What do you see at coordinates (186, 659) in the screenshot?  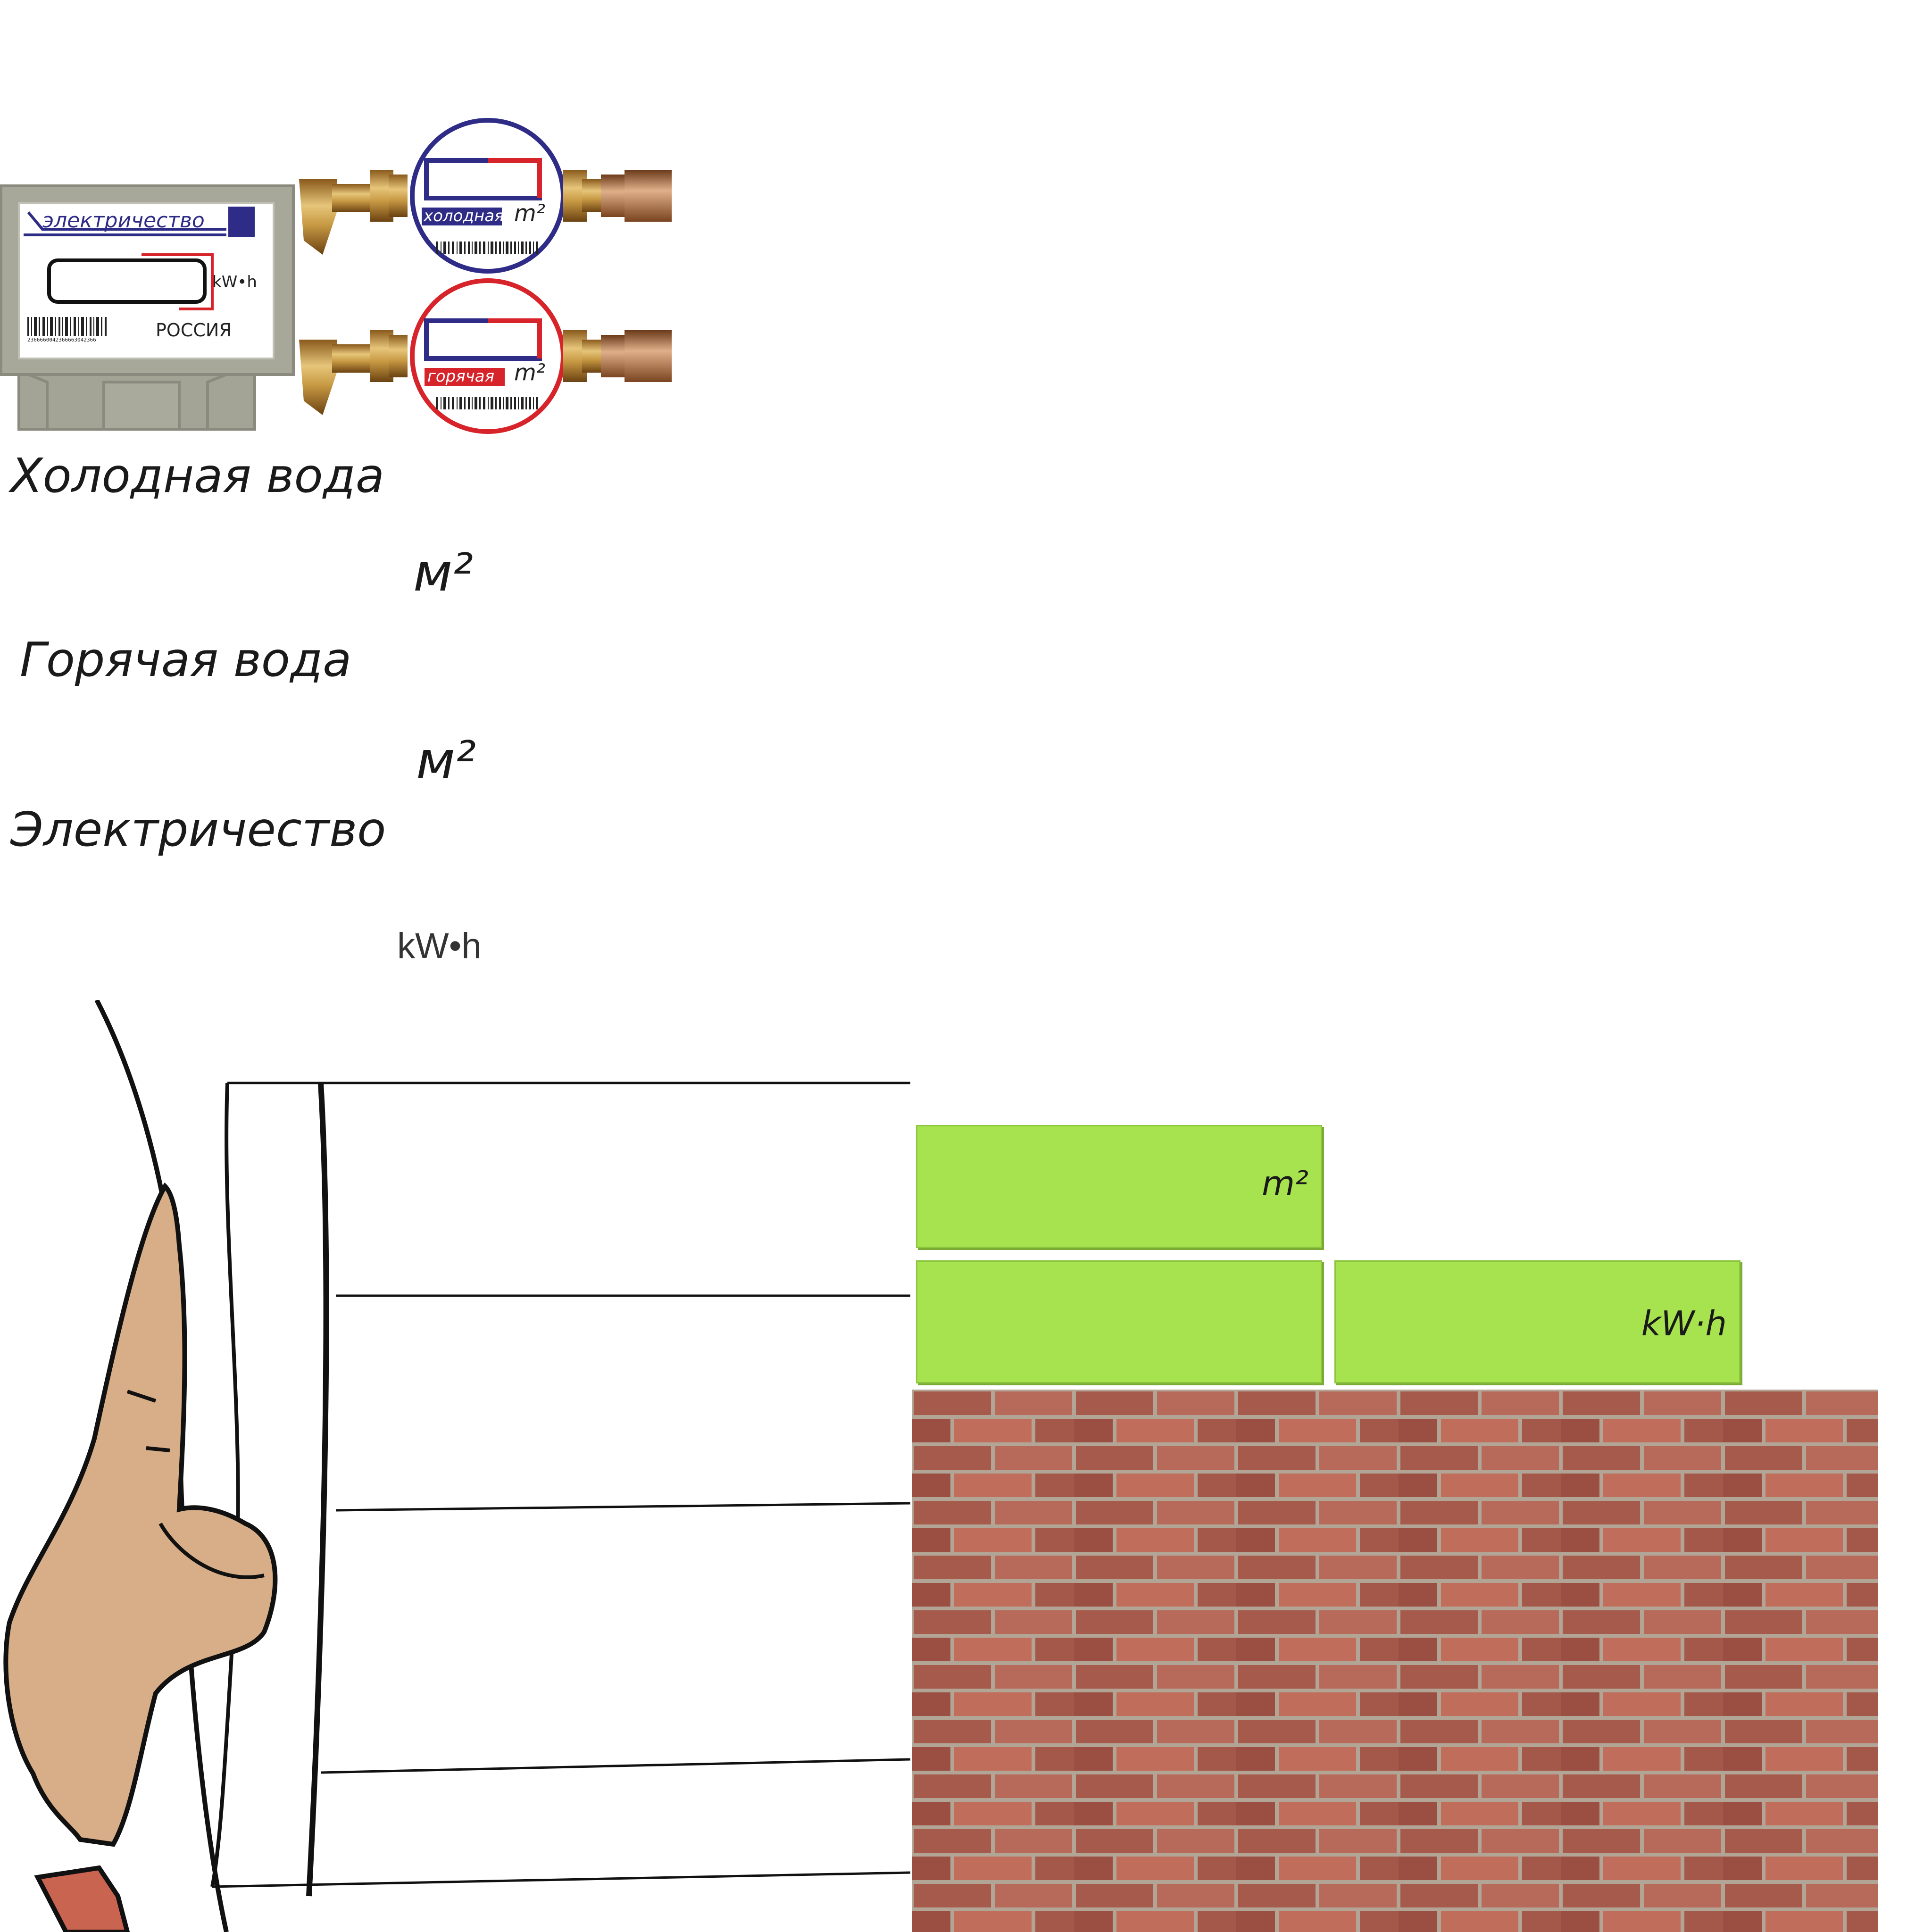 I see `hot-water-title: Горячая вода` at bounding box center [186, 659].